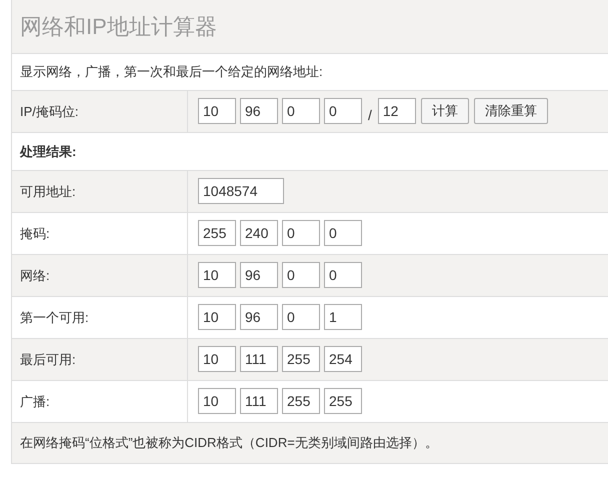 Image resolution: width=608 pixels, height=477 pixels. What do you see at coordinates (48, 359) in the screenshot?
I see `field-label: 最后可用:` at bounding box center [48, 359].